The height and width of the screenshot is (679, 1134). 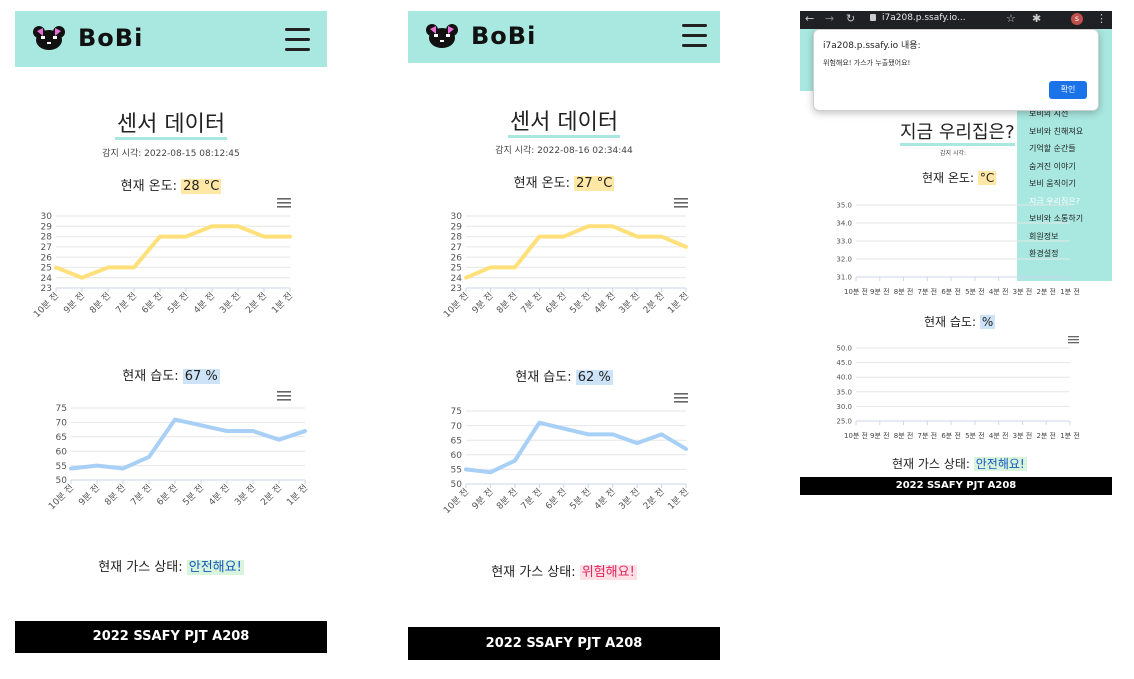 What do you see at coordinates (844, 363) in the screenshot?
I see `y-tick-label: 45.0` at bounding box center [844, 363].